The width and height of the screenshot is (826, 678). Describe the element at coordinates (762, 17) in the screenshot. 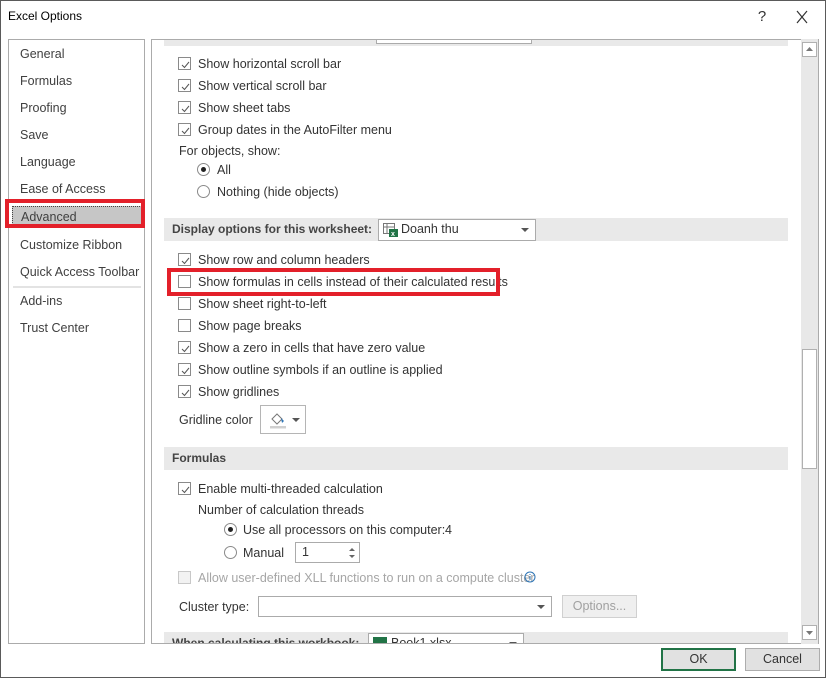

I see `help-button: ?` at that location.